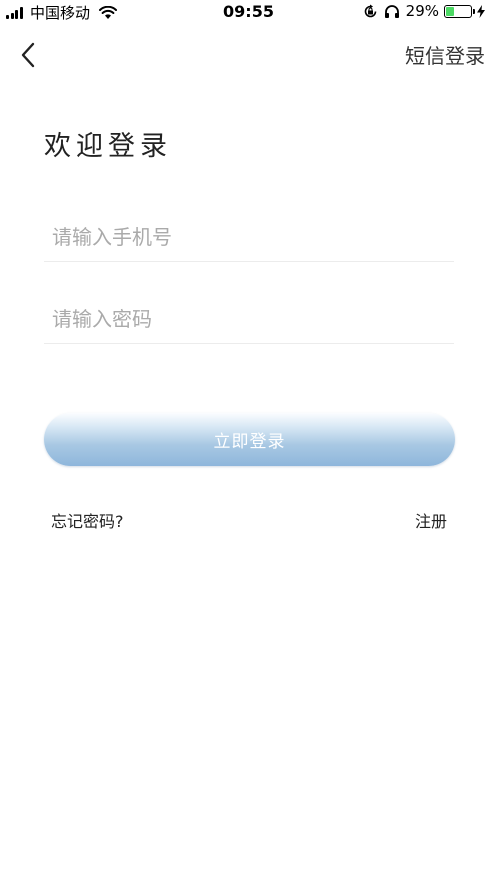  I want to click on nav-bar: 短信登录, so click(248, 55).